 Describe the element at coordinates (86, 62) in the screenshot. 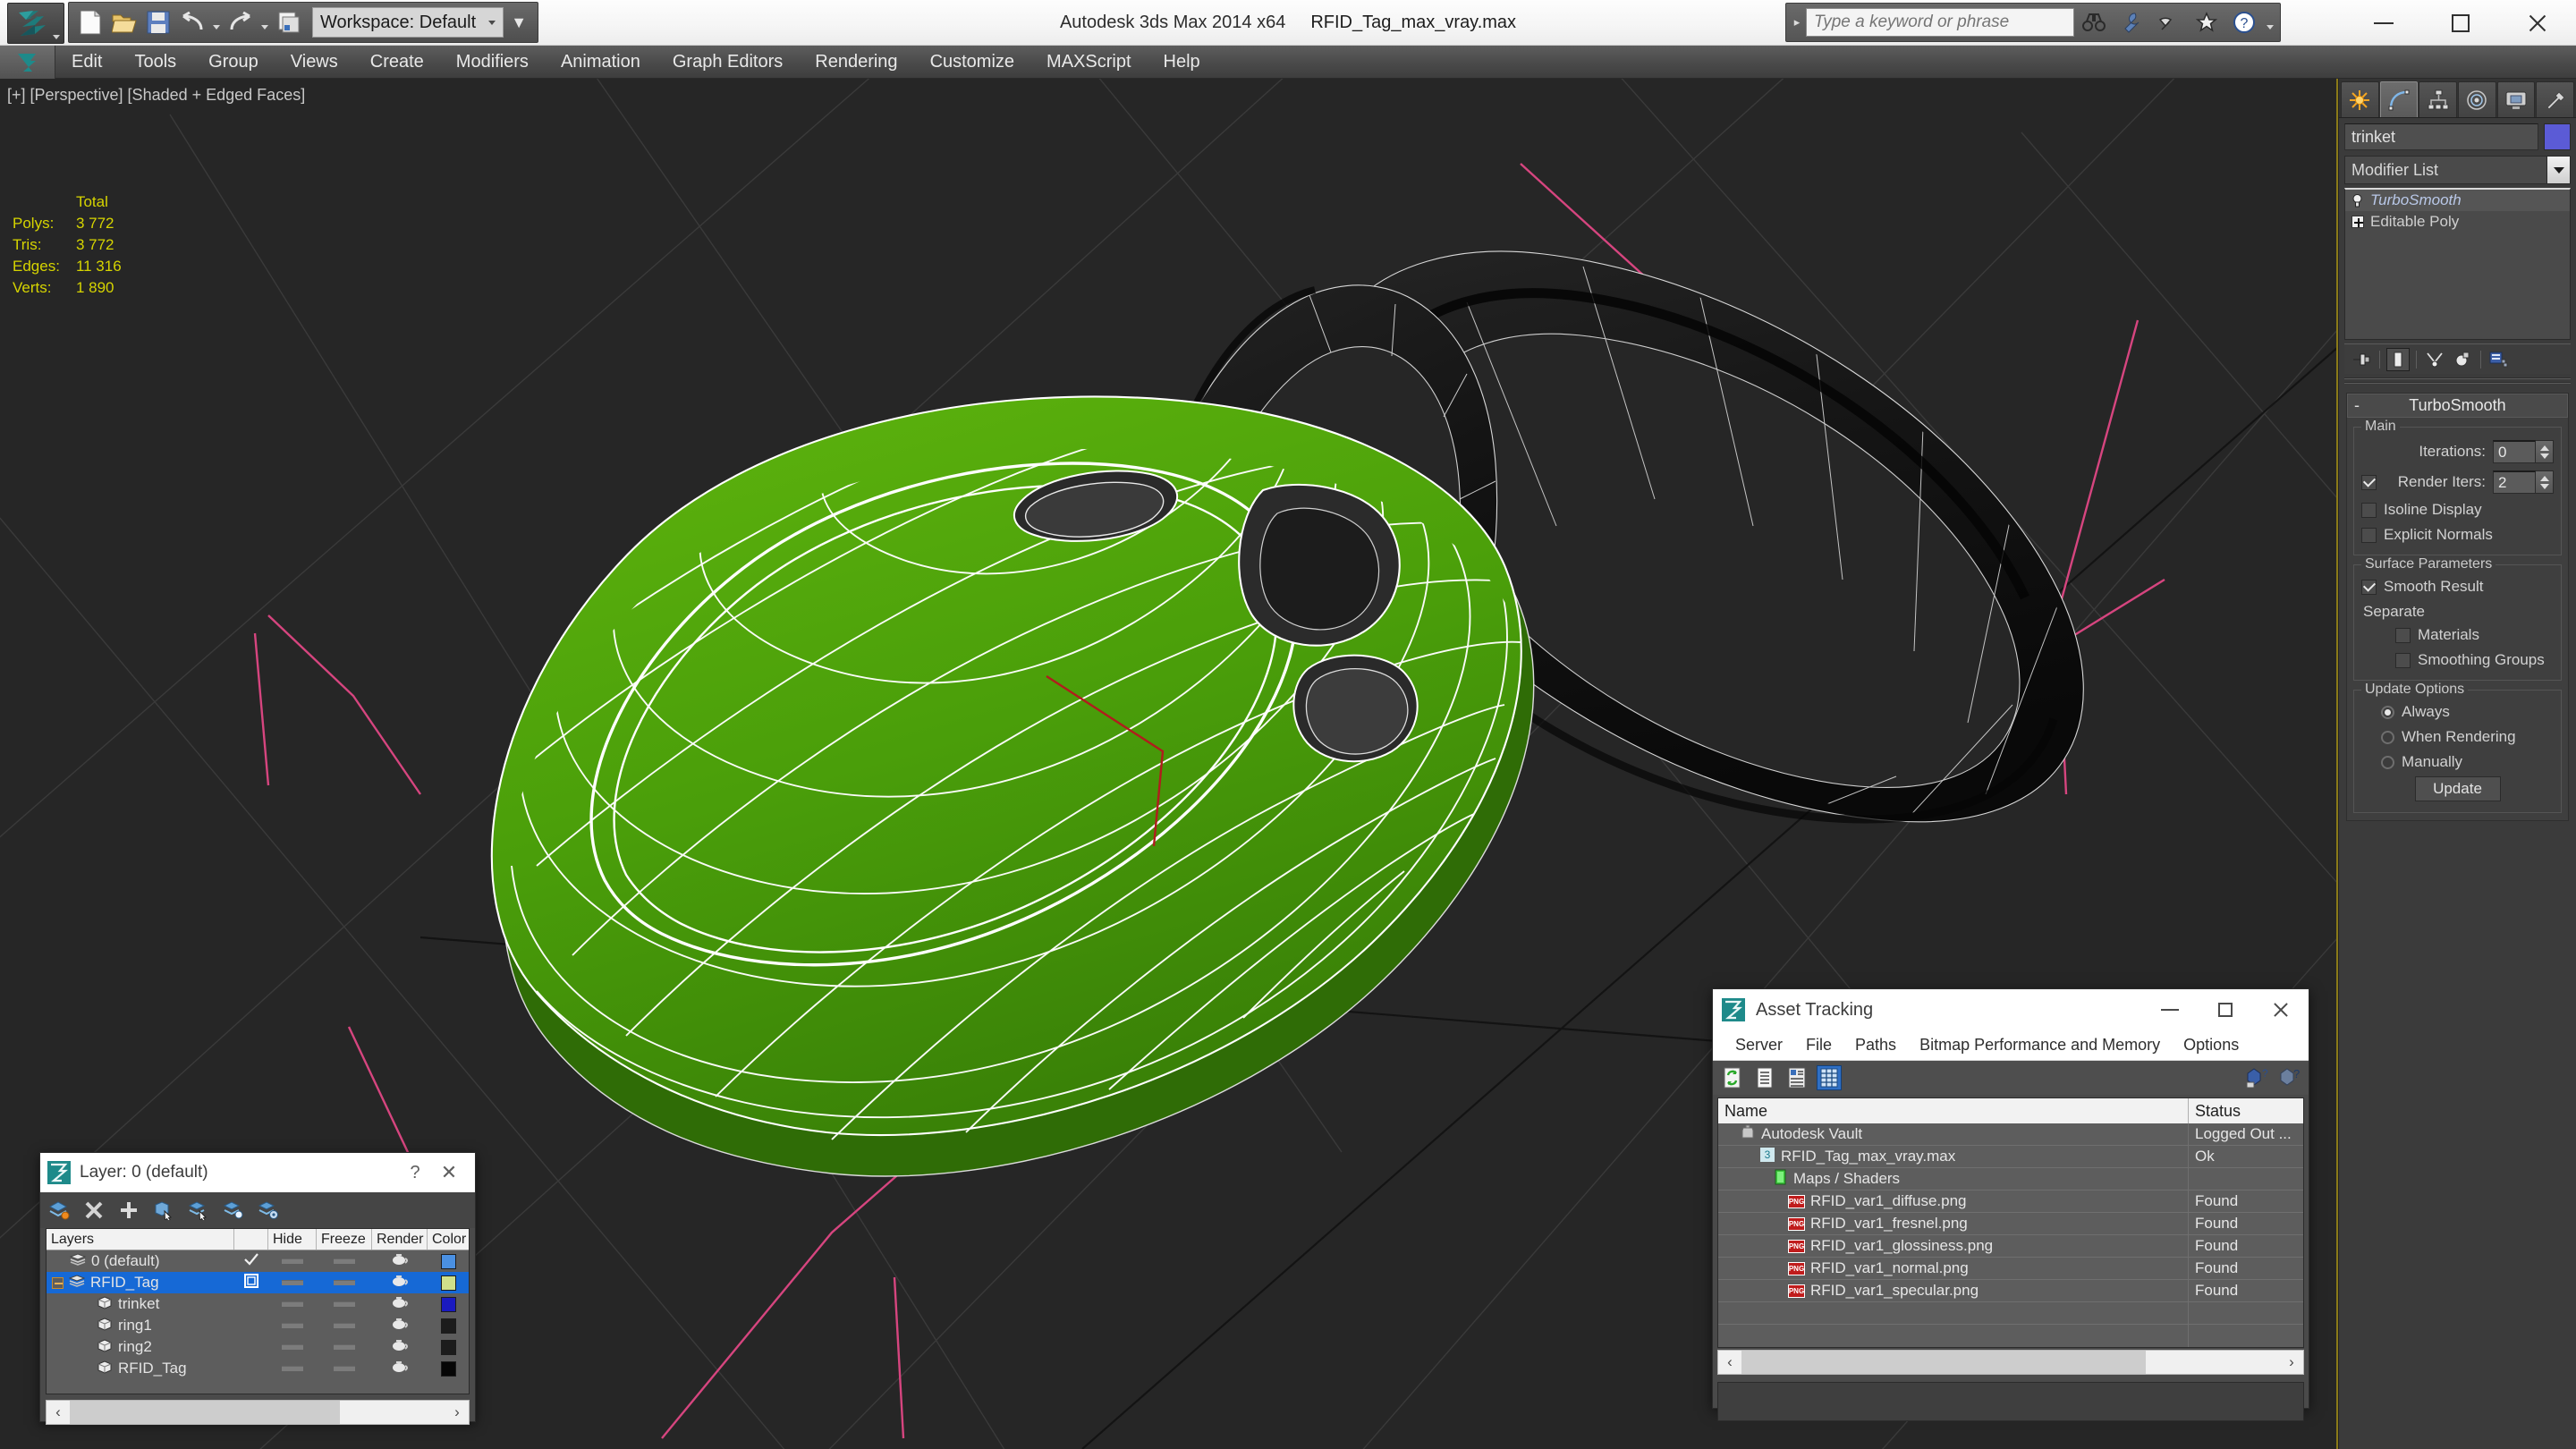

I see `menu-item-edit: Edit` at that location.